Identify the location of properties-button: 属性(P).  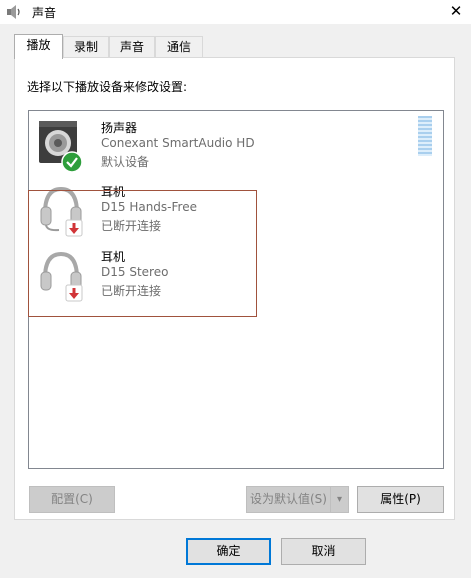
(400, 499).